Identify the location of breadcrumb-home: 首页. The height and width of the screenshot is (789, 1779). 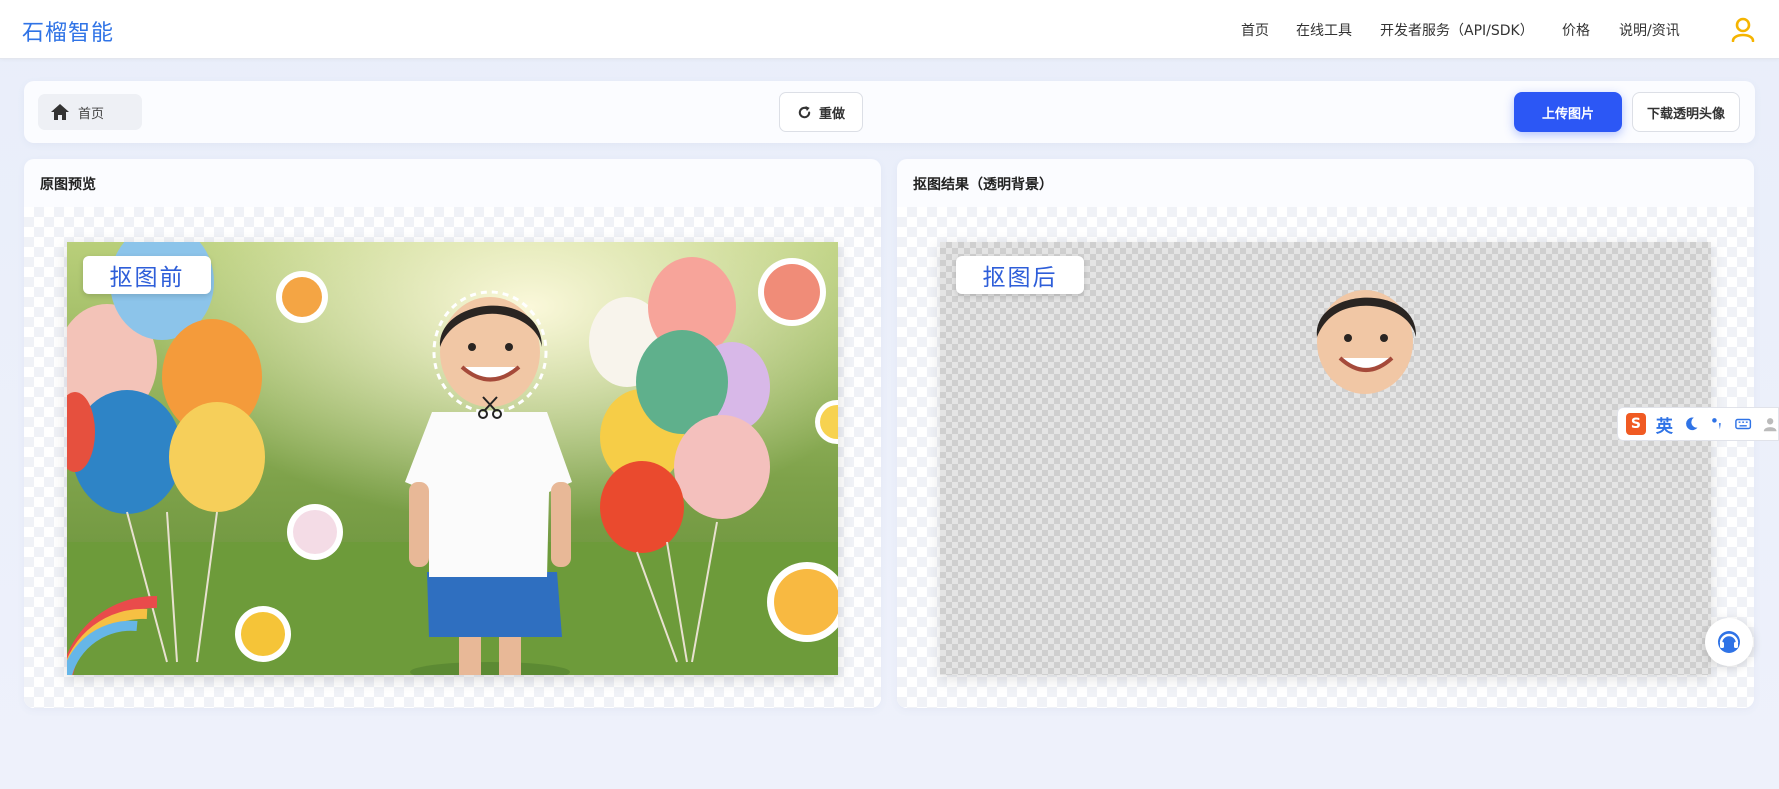
(90, 112).